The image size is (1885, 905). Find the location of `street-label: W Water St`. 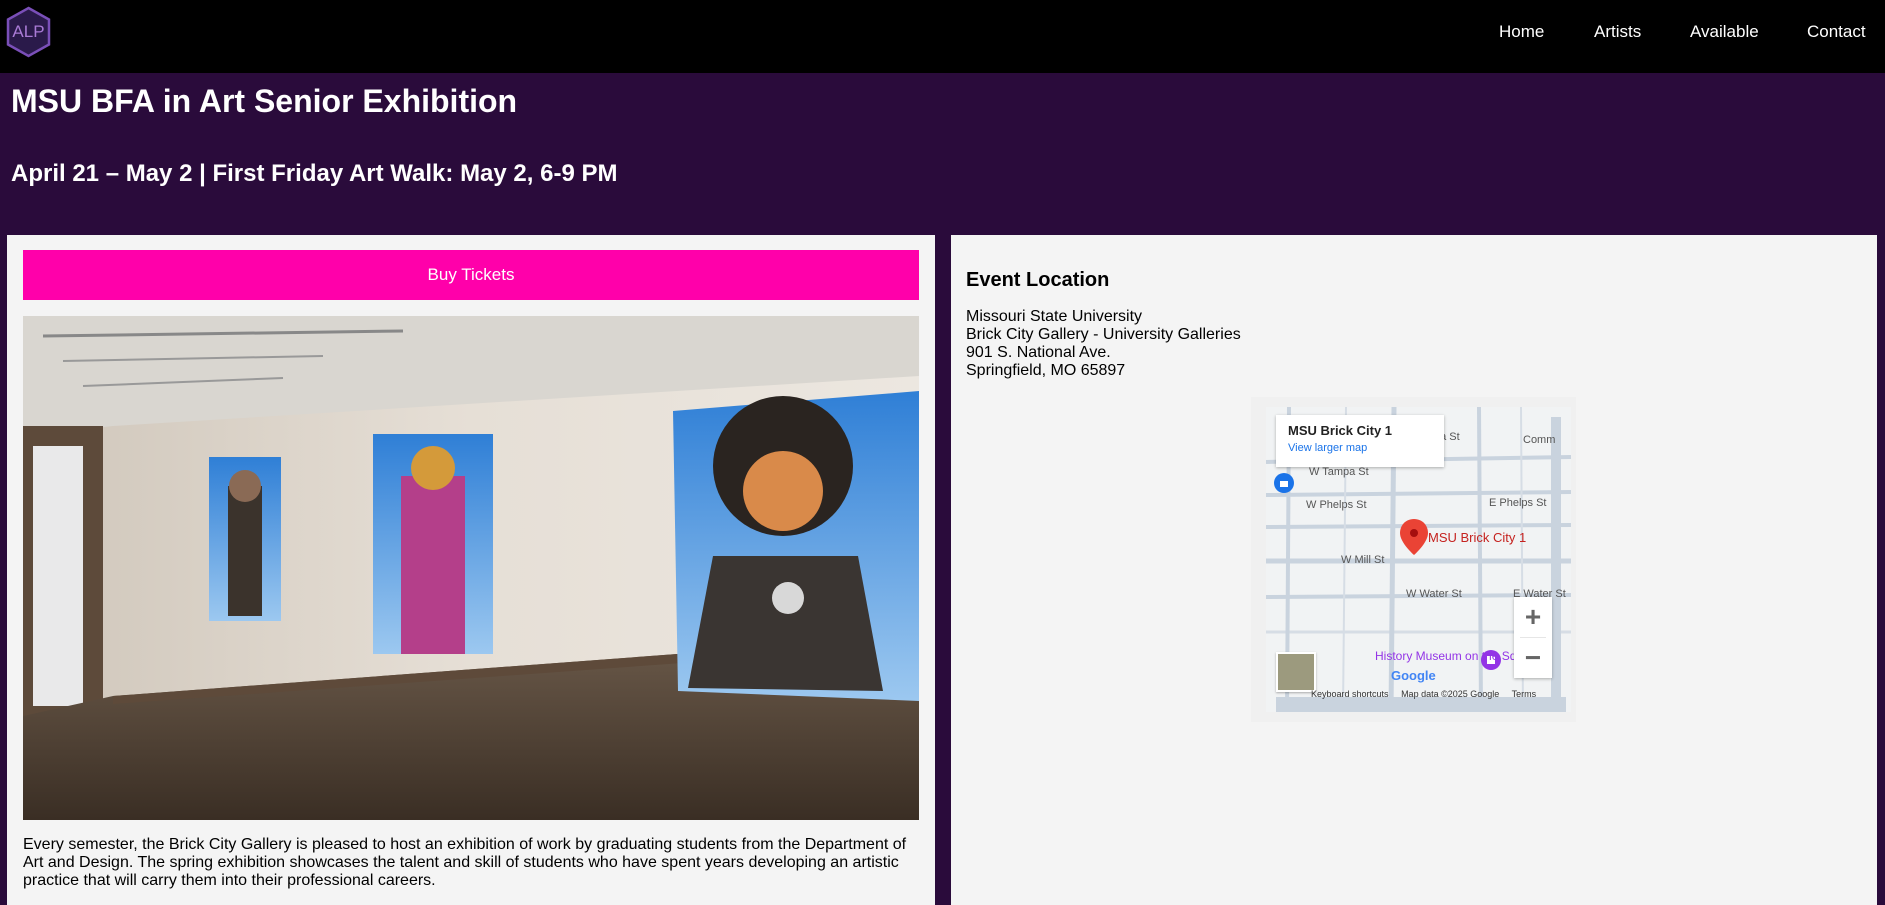

street-label: W Water St is located at coordinates (1434, 594).